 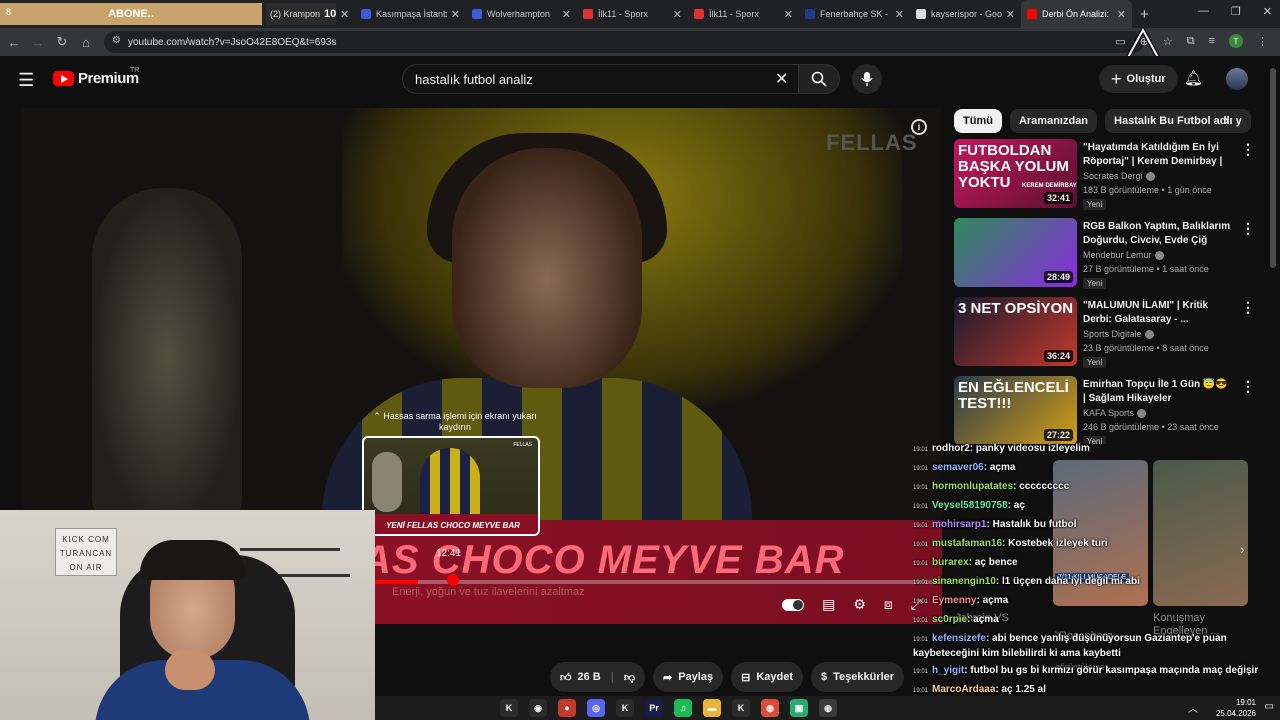 I want to click on discord-icon: ◎, so click(x=596, y=708).